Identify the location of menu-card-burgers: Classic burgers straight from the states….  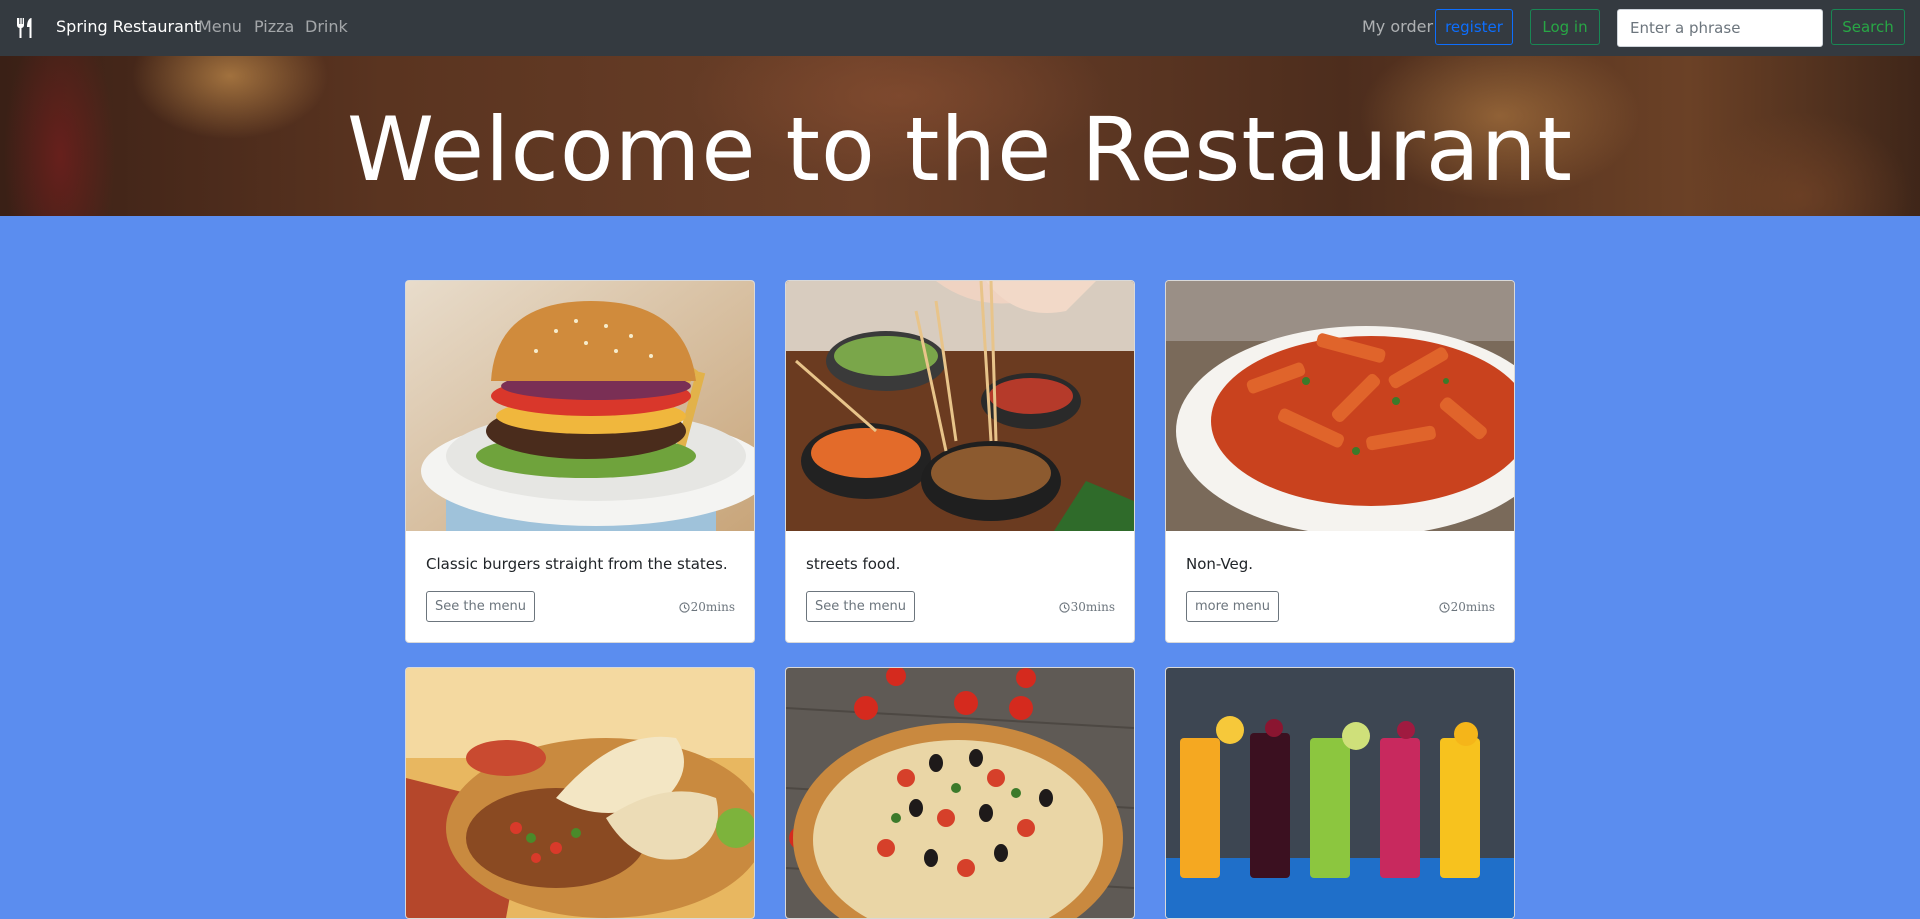
(580, 461).